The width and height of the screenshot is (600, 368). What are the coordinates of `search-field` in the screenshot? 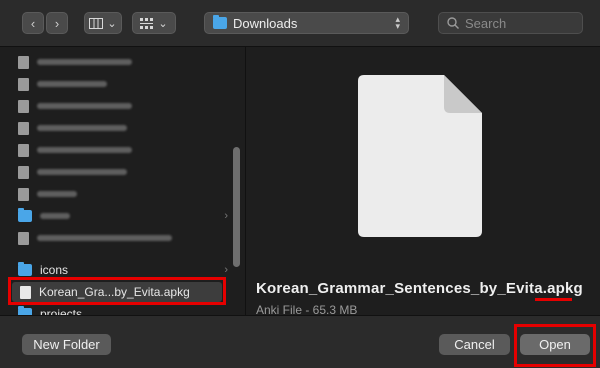 It's located at (510, 23).